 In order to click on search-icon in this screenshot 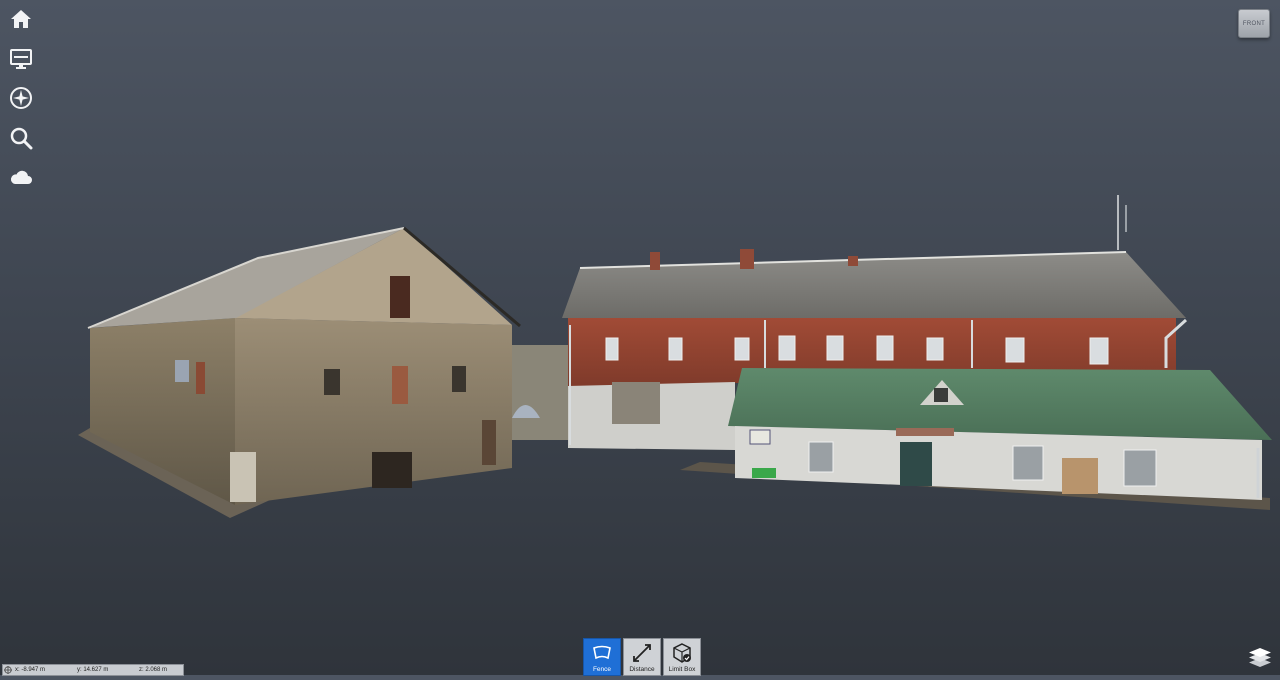, I will do `click(21, 138)`.